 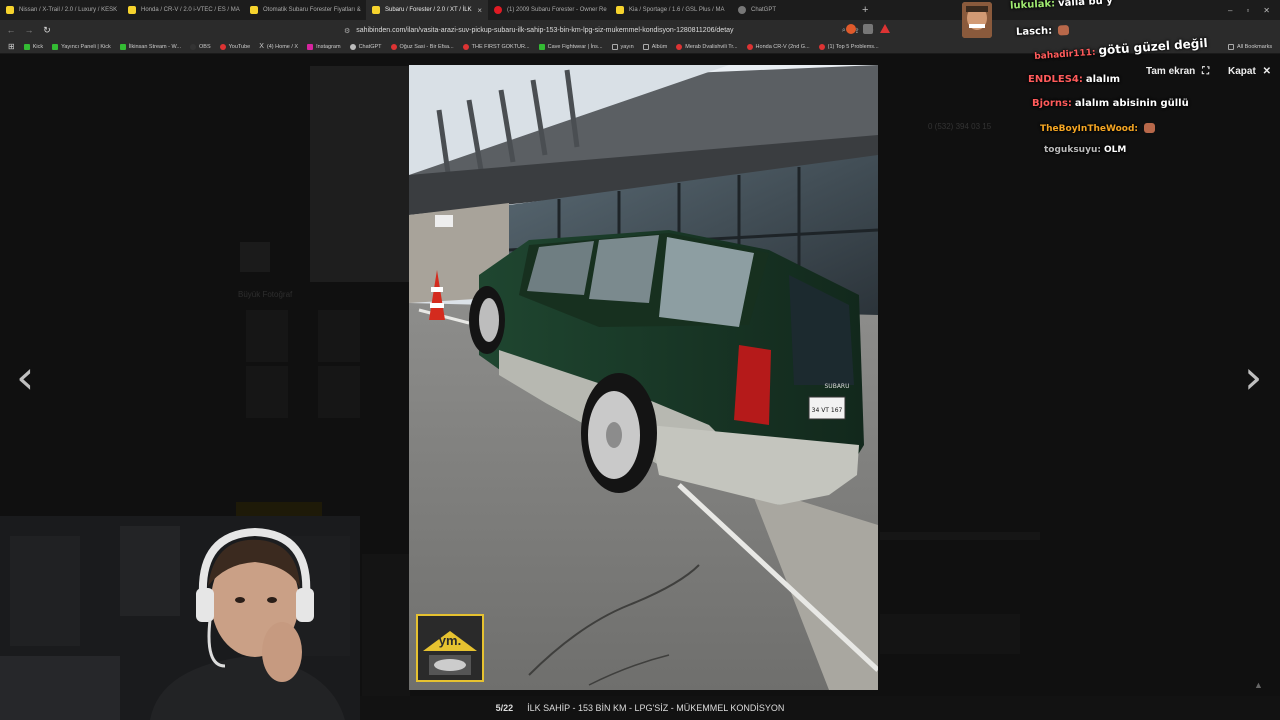 I want to click on tab-subaru-forester-active: Subaru / Forester / 2.0 / XT / İLK ×, so click(x=427, y=10).